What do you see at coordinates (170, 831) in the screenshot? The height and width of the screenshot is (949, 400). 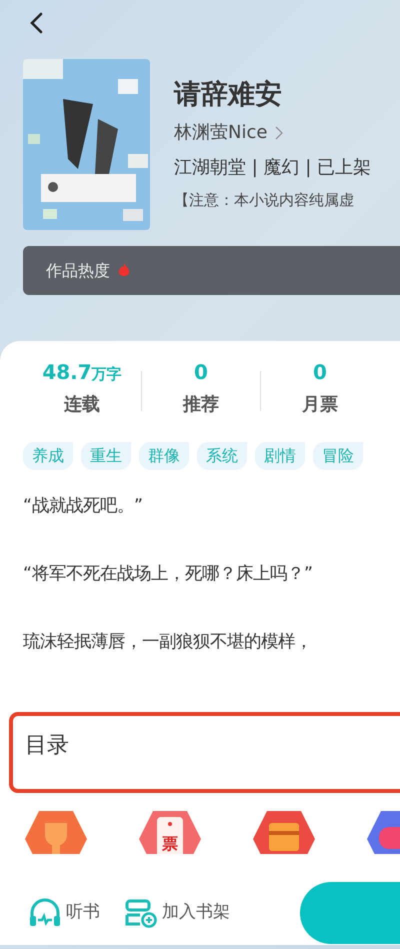 I see `ticket-icon: 票` at bounding box center [170, 831].